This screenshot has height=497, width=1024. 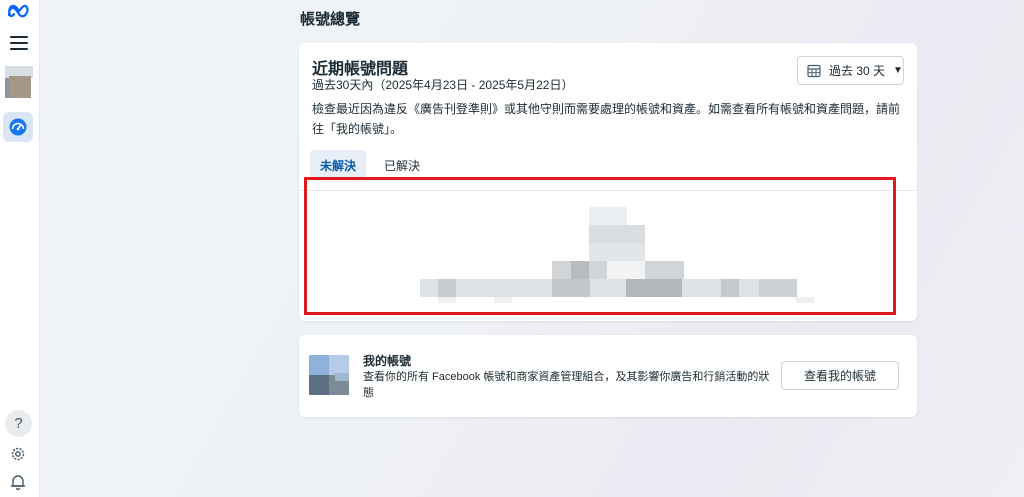 I want to click on view-my-accounts-button: 查看我的帳號, so click(x=840, y=375).